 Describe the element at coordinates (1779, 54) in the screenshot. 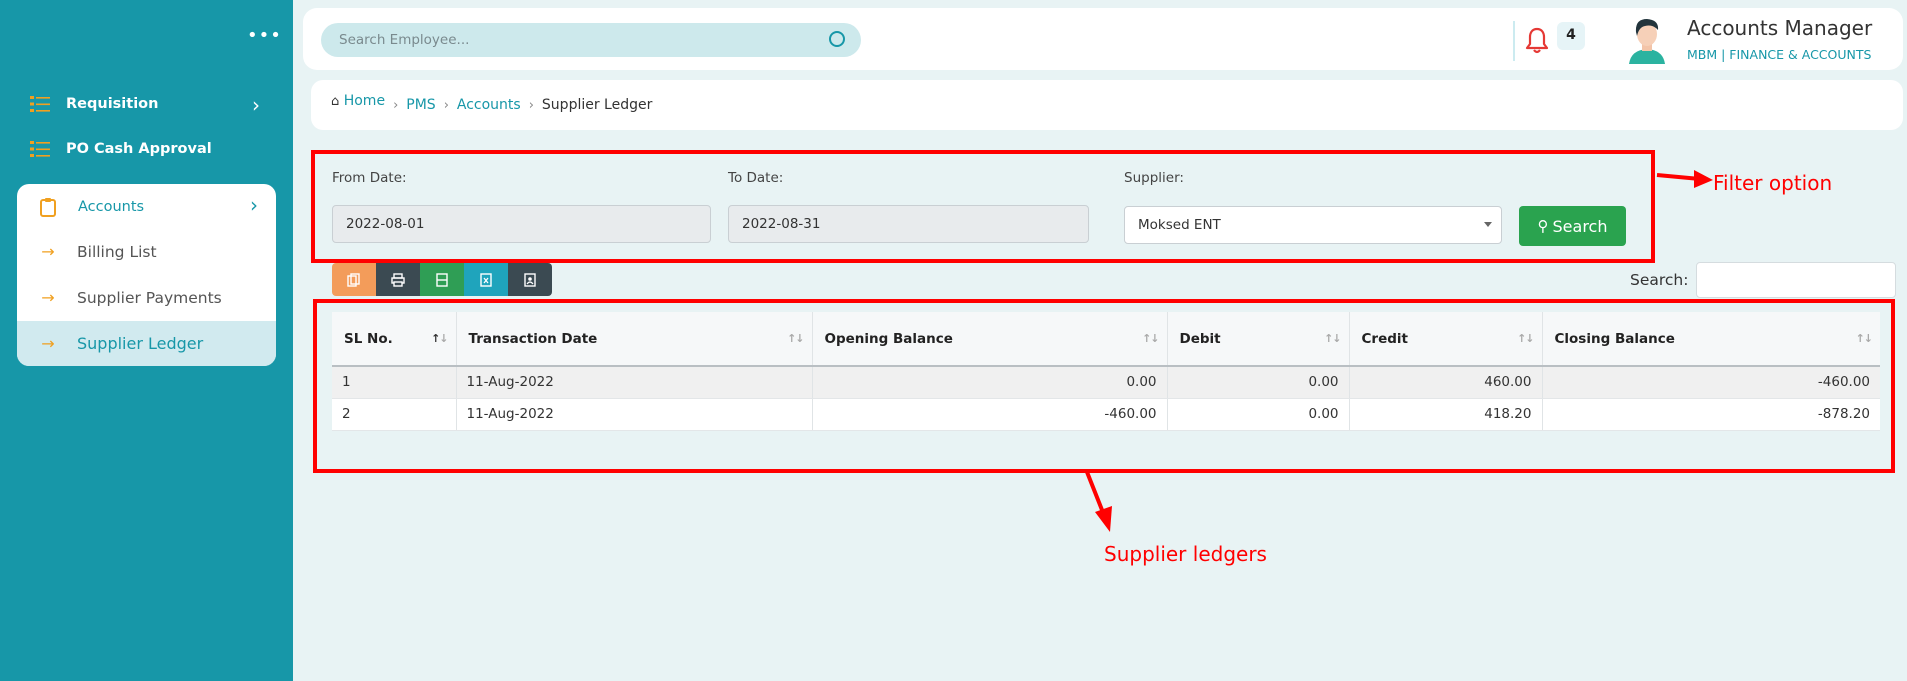

I see `user-role: MBM | FINANCE & ACCOUNTS` at that location.